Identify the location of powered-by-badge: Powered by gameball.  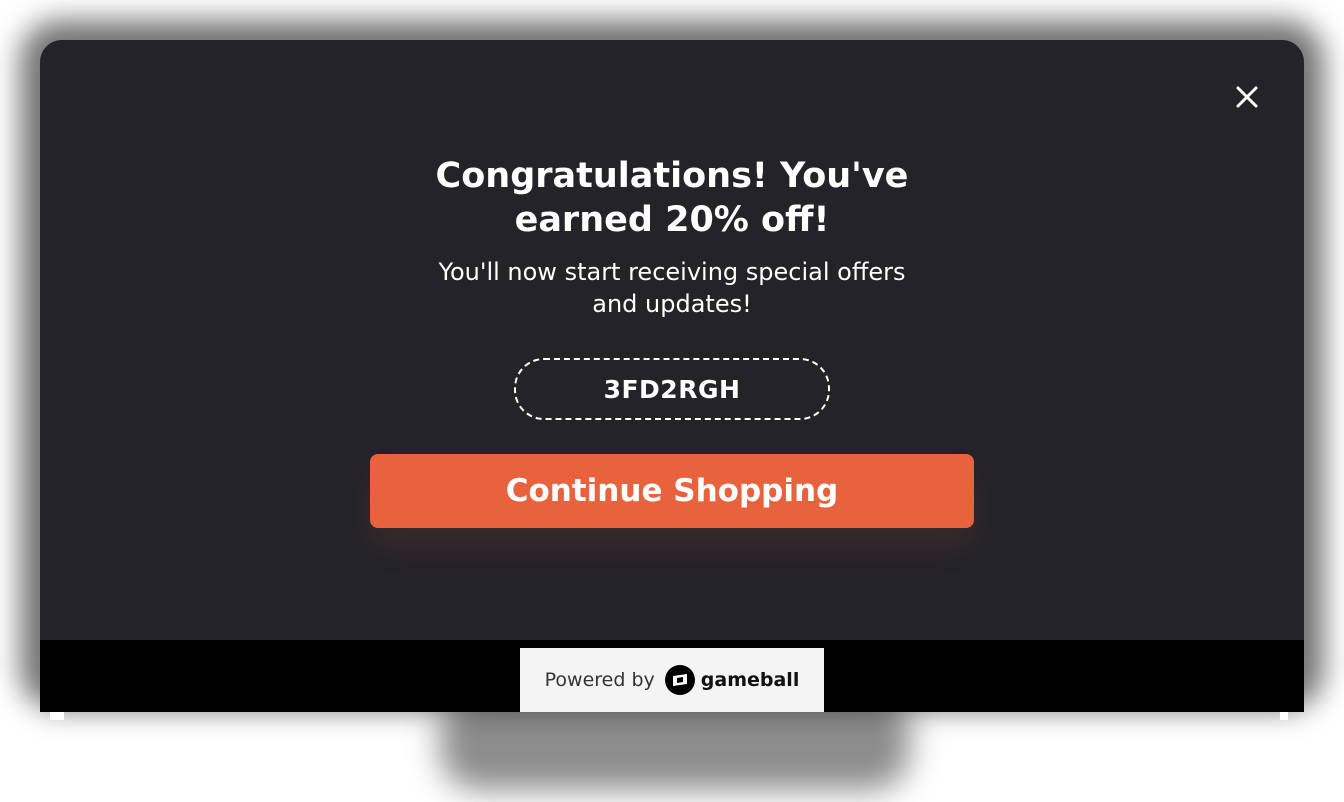
(672, 680).